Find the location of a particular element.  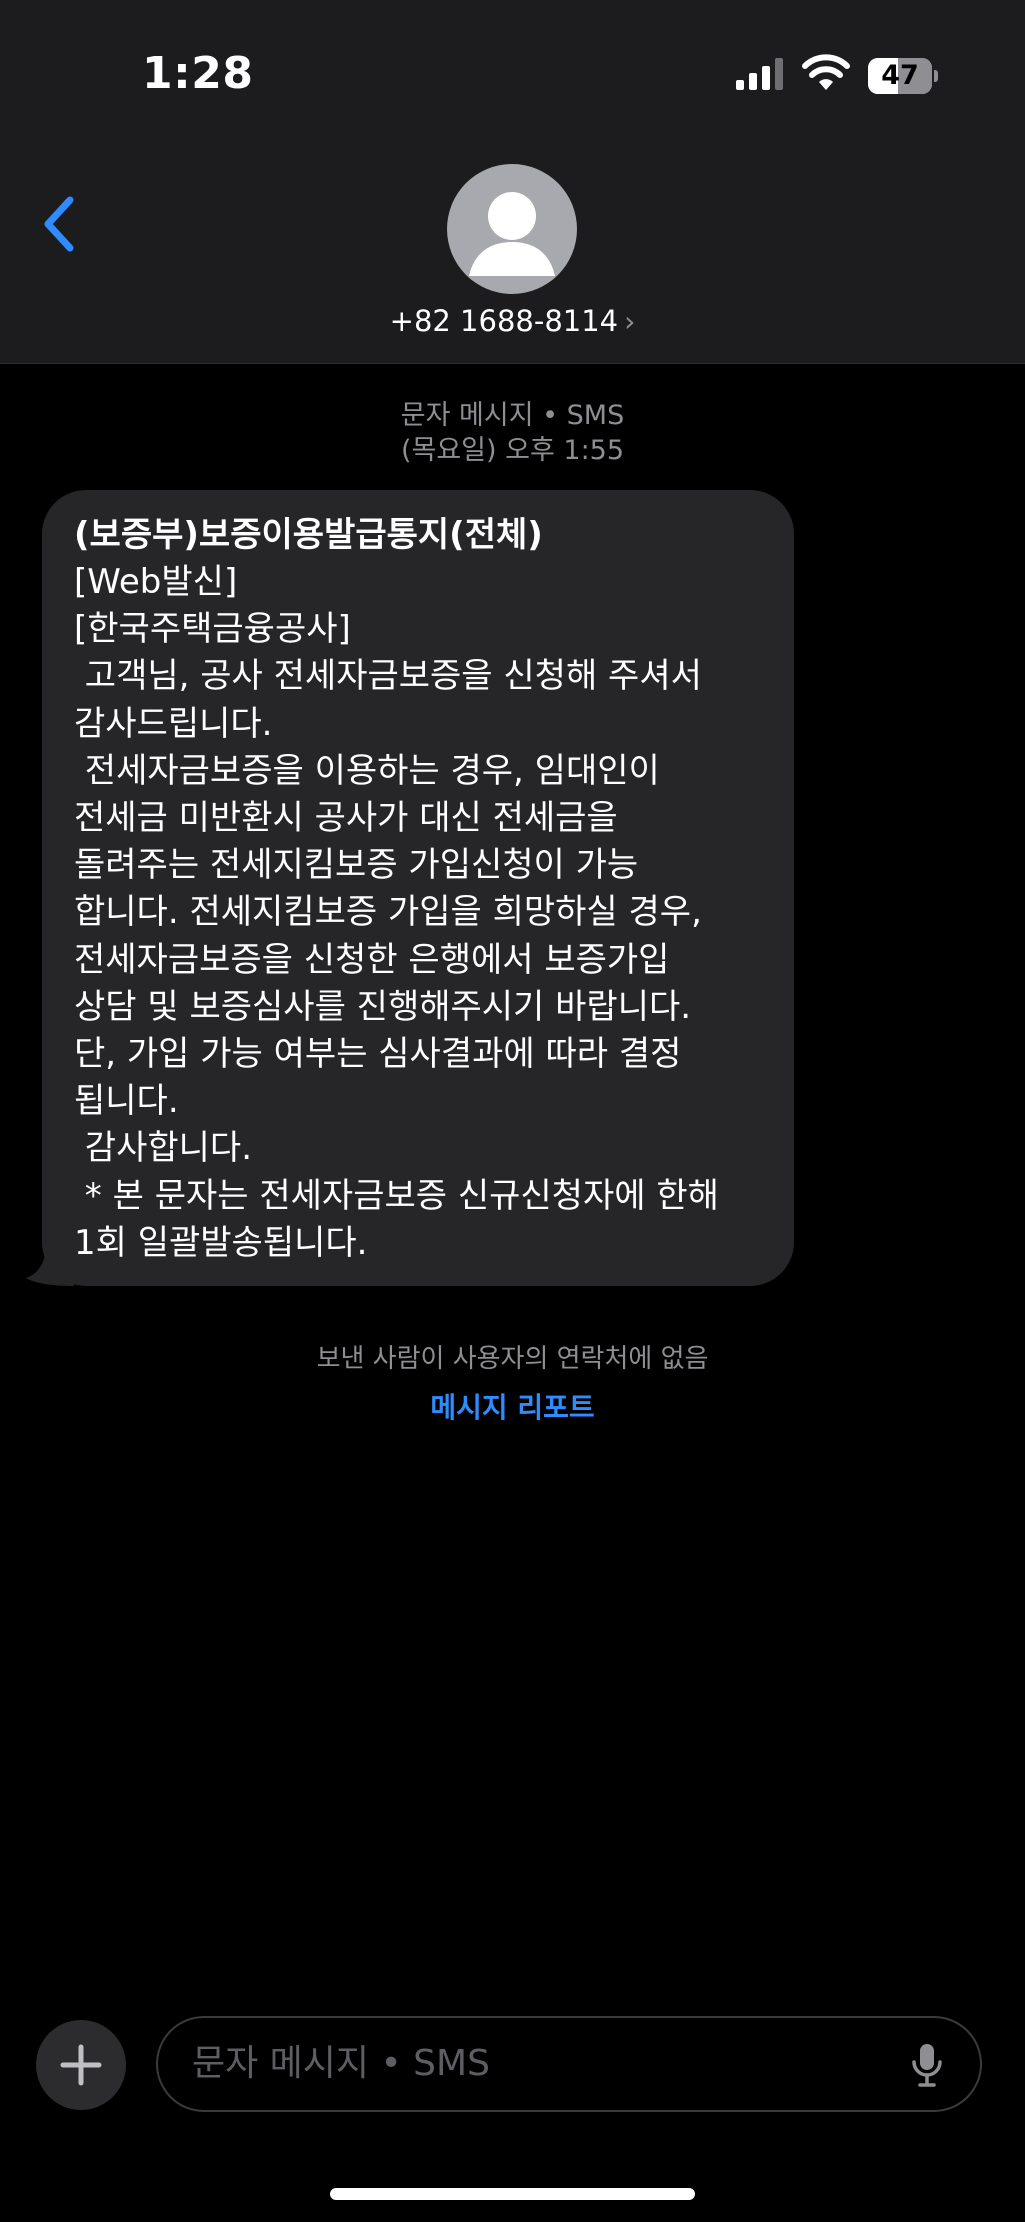

message-meta: 문자 메시지 • SMS (목요일) 오후 1:55 is located at coordinates (512, 433).